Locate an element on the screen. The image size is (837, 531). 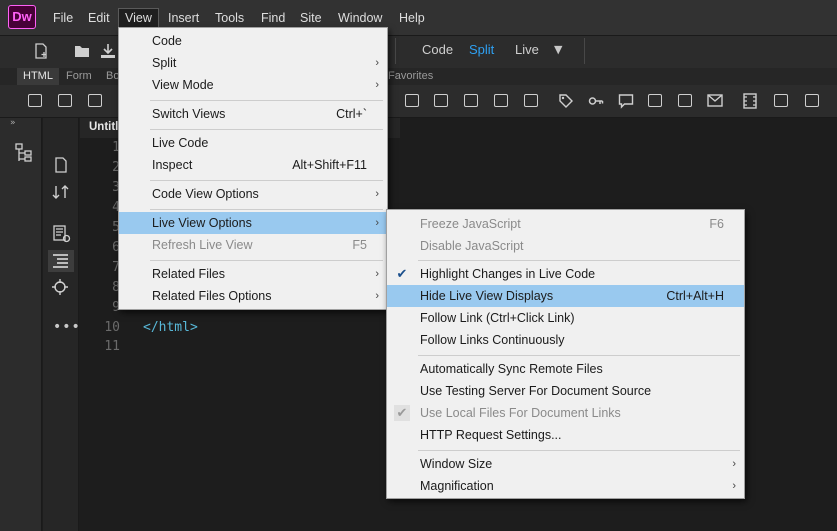
dom-tree-icon is located at coordinates (24, 155).